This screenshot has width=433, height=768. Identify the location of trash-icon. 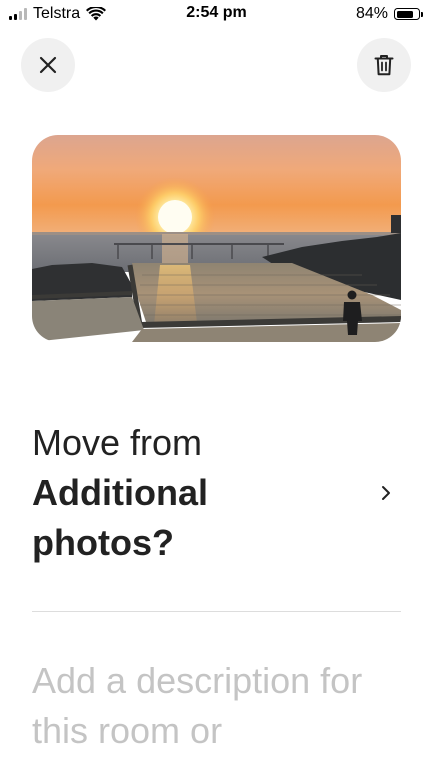
(384, 65).